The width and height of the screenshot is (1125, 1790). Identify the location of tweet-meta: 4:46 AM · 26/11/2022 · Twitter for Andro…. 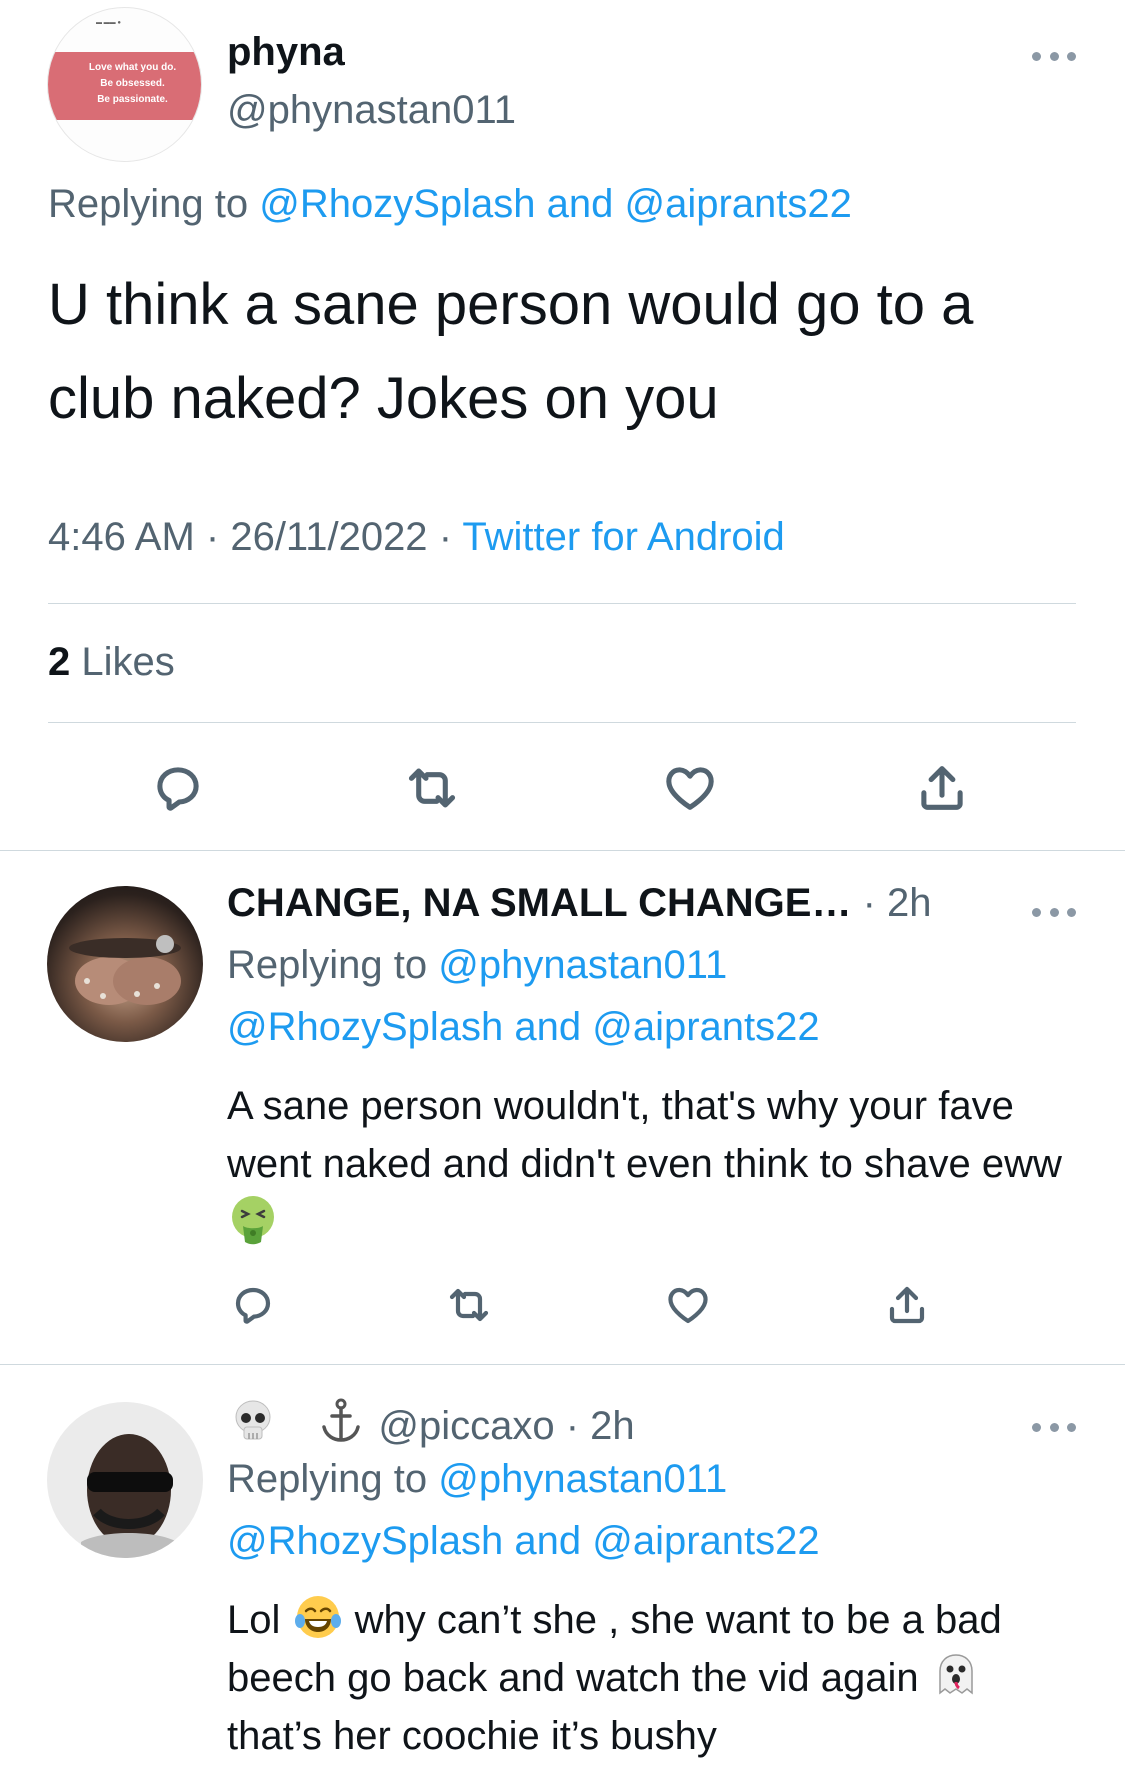
(416, 537).